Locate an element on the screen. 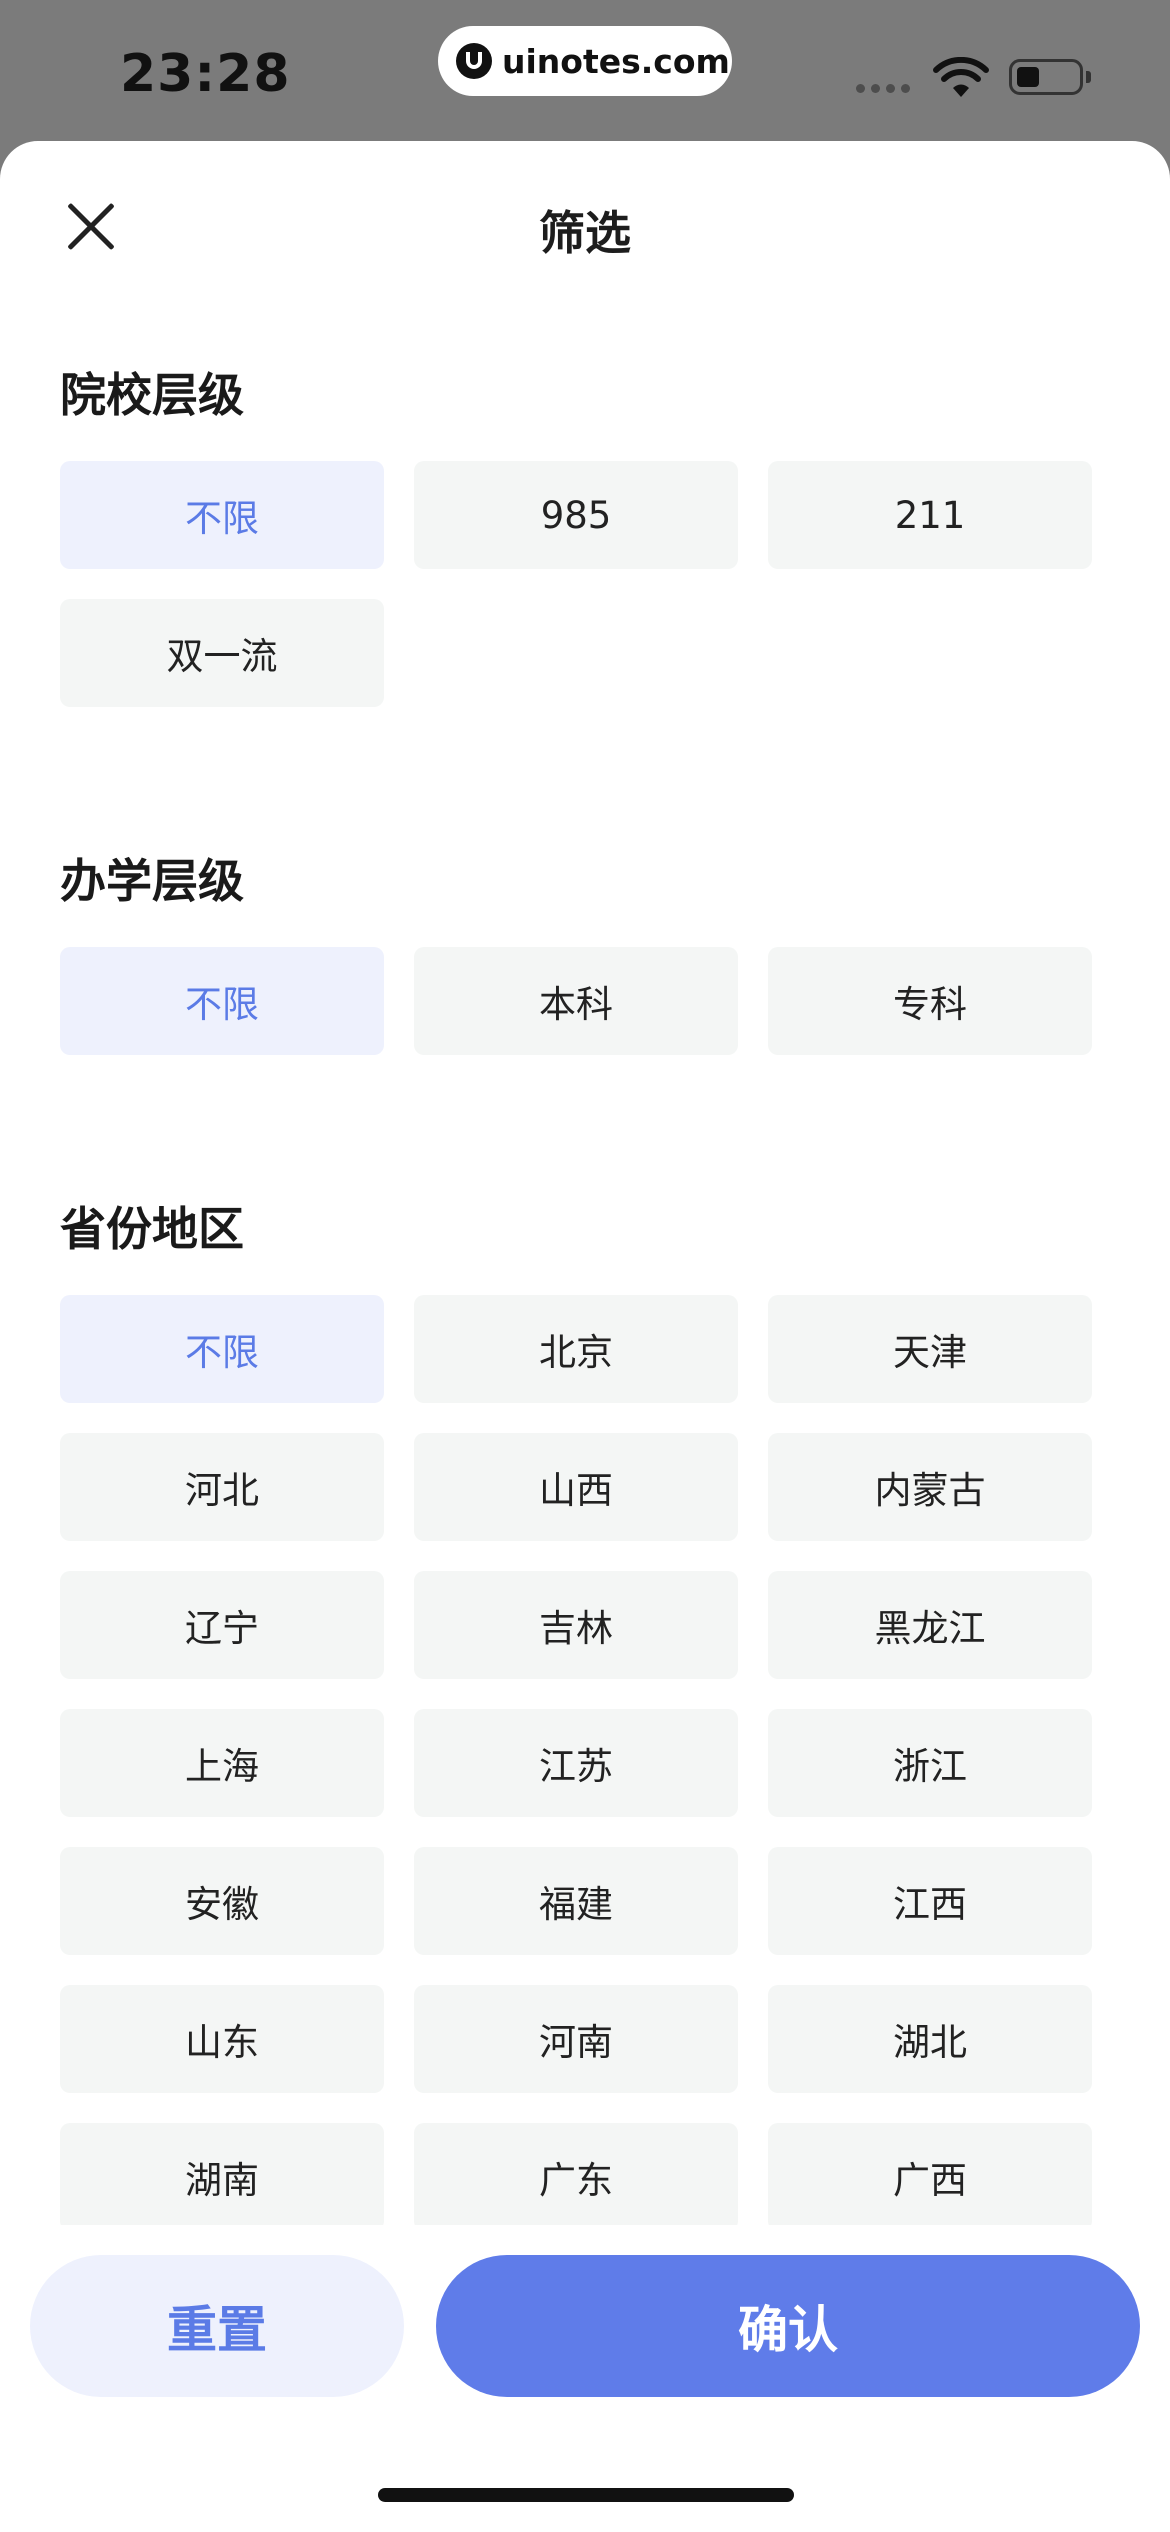 The image size is (1170, 2532). sheet-footer: 重置 确认 is located at coordinates (585, 2378).